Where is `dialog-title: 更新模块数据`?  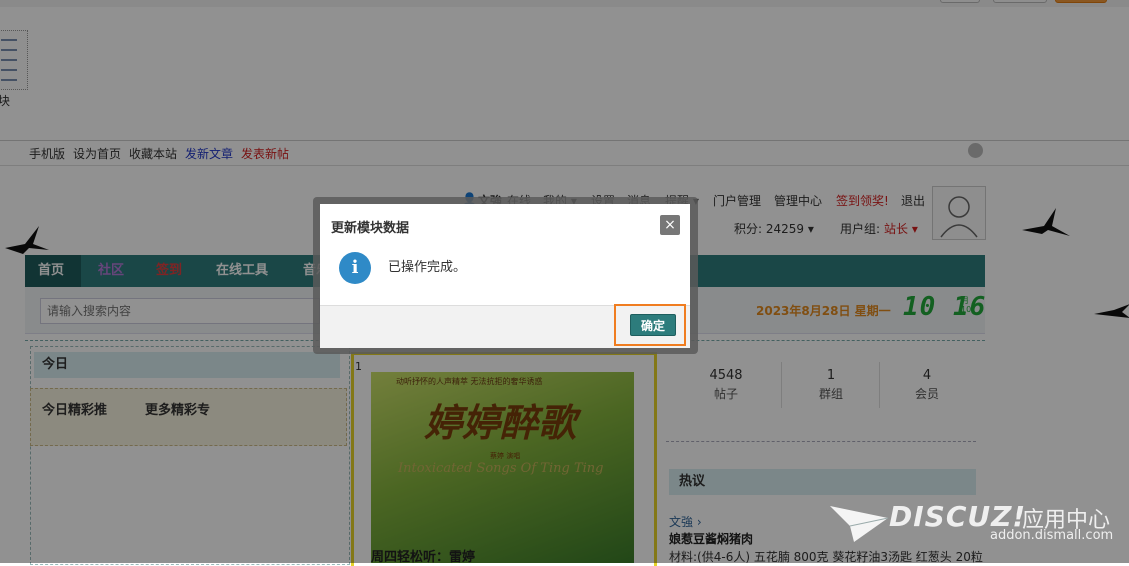
dialog-title: 更新模块数据 is located at coordinates (370, 228).